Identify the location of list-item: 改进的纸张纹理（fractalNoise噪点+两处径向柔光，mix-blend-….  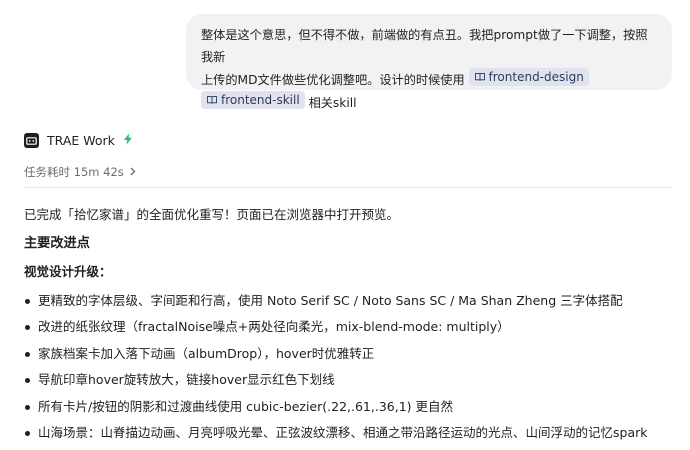
(354, 327).